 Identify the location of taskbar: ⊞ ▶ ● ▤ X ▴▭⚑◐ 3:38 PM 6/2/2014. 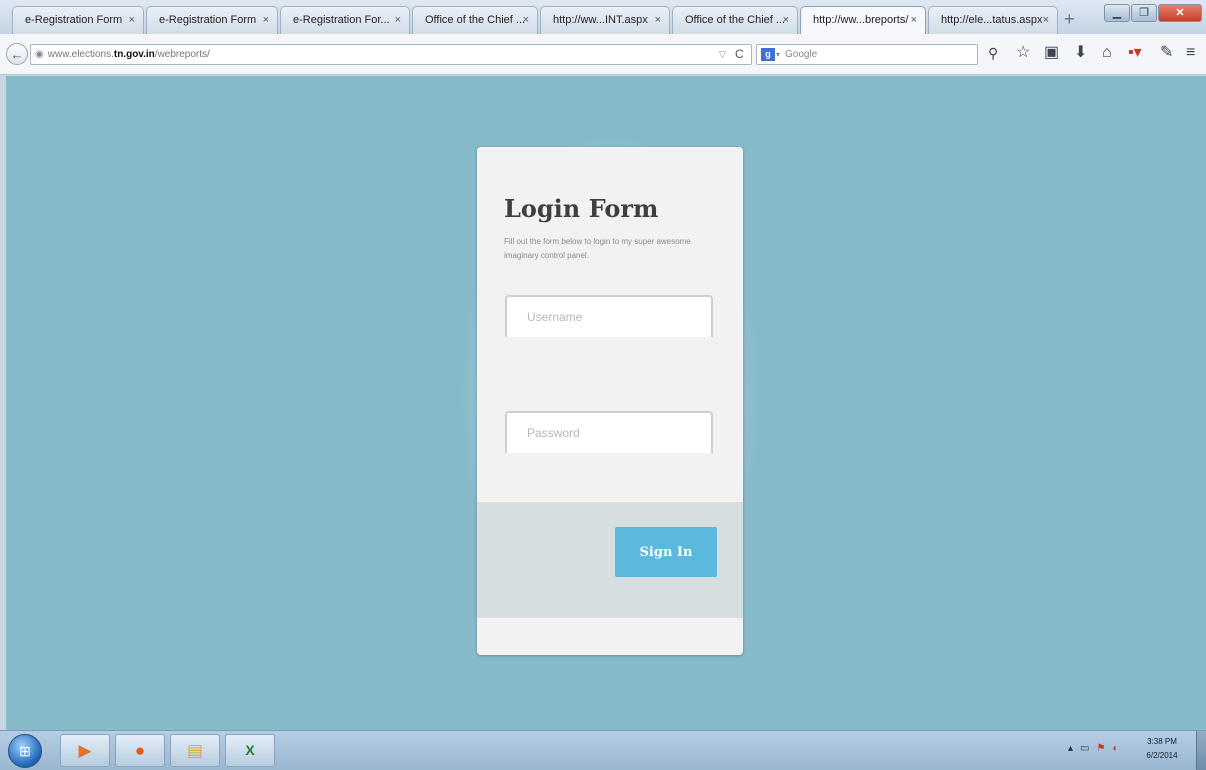
(603, 750).